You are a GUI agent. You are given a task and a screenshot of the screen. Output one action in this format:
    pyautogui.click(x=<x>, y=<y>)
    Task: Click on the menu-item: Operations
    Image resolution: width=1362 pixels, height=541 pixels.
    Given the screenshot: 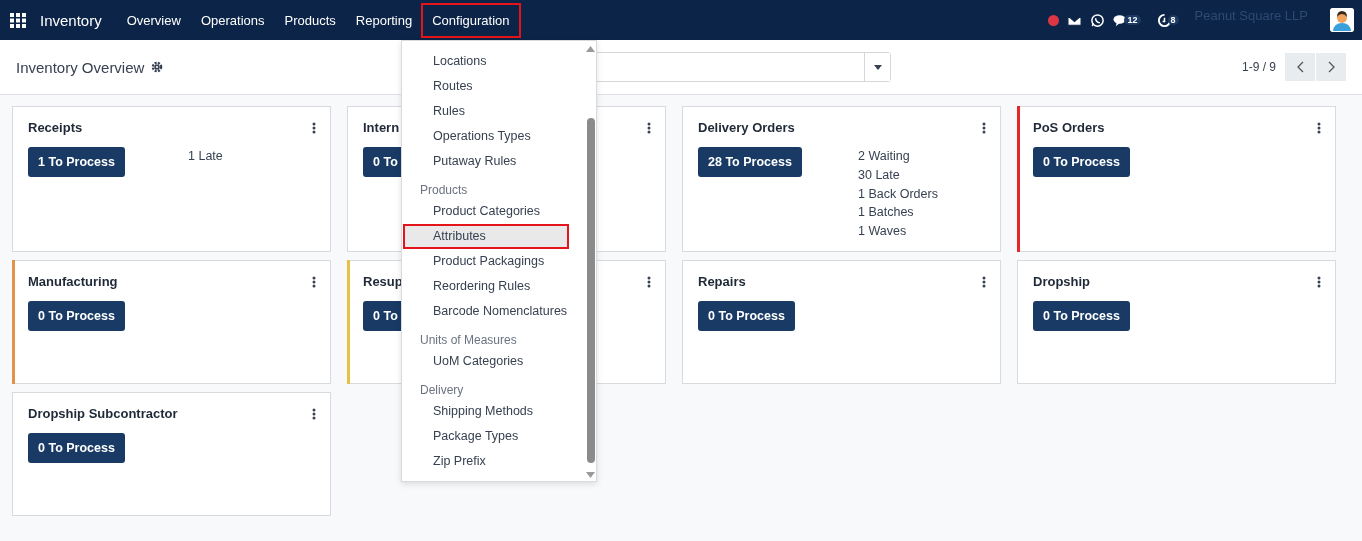 What is the action you would take?
    pyautogui.click(x=232, y=20)
    